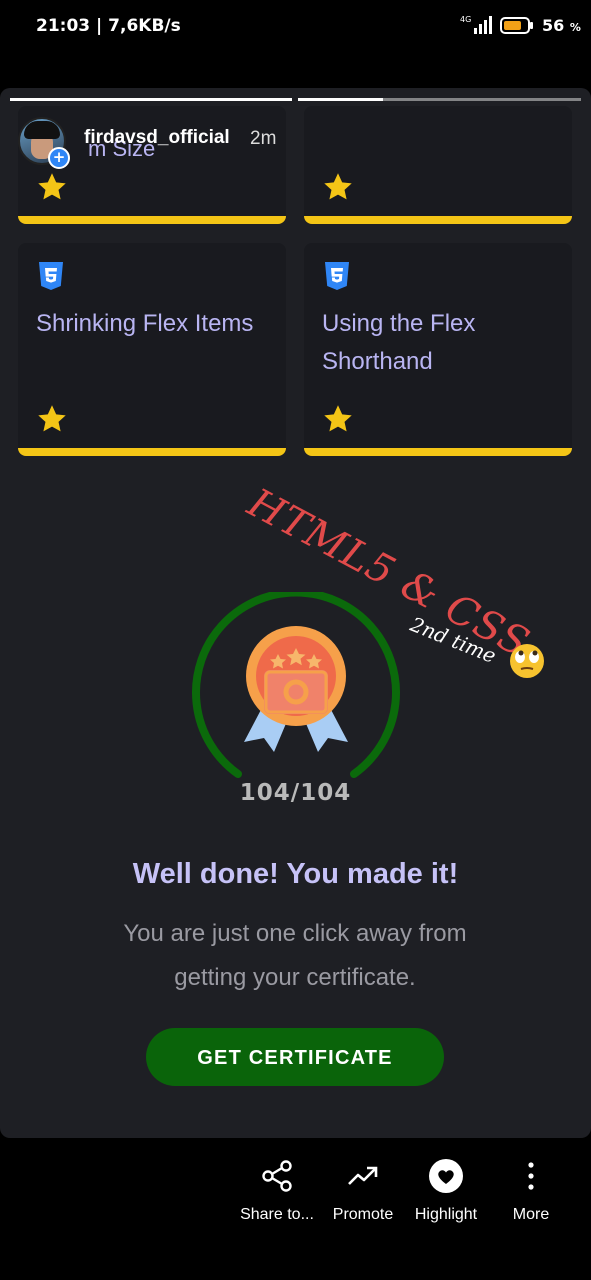 Image resolution: width=591 pixels, height=1280 pixels. What do you see at coordinates (145, 323) in the screenshot?
I see `lesson-card-title: Shrinking Flex Items` at bounding box center [145, 323].